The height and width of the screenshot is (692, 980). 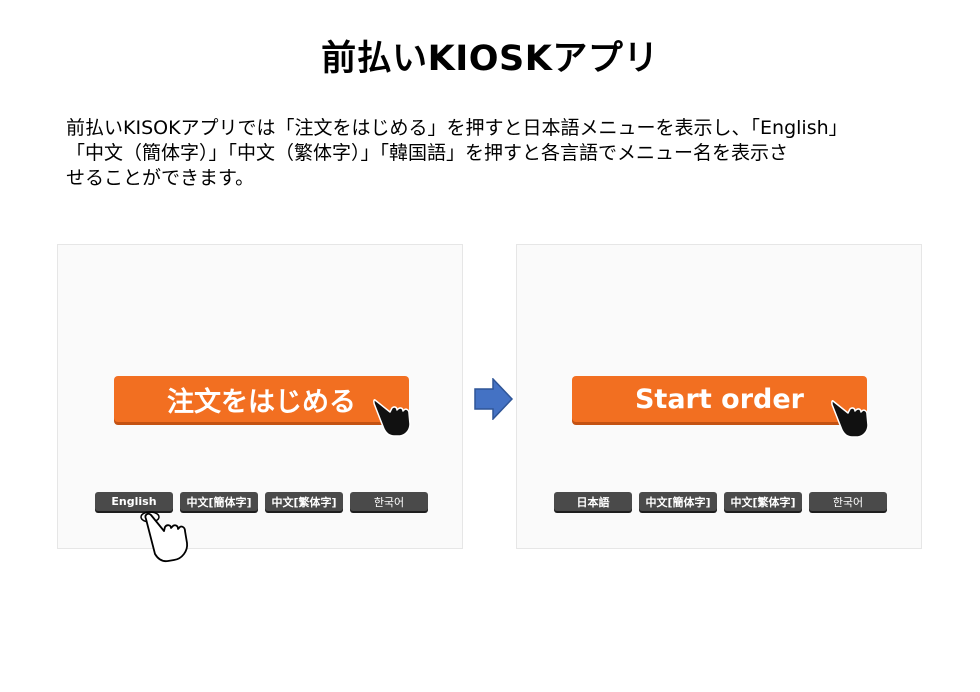 I want to click on description-line-2: 「中文（簡体字）」「中文（繁体字）」「韓国語」を押すと各言語でメニュー名を表示さ, so click(x=427, y=153).